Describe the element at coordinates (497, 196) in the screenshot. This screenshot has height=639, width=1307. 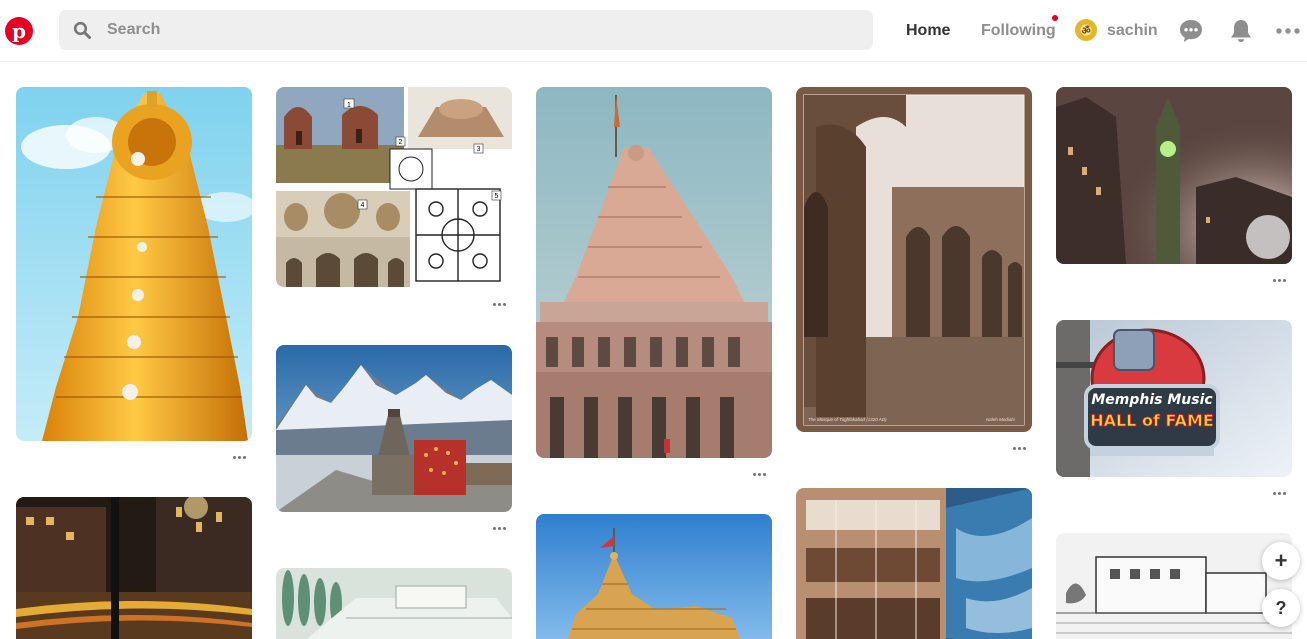
I see `collage-label-5: 5` at that location.